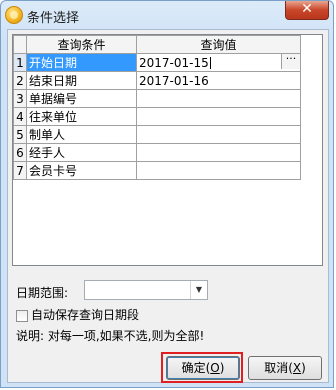 The image size is (336, 390). I want to click on condition-cell: 经手人, so click(81, 152).